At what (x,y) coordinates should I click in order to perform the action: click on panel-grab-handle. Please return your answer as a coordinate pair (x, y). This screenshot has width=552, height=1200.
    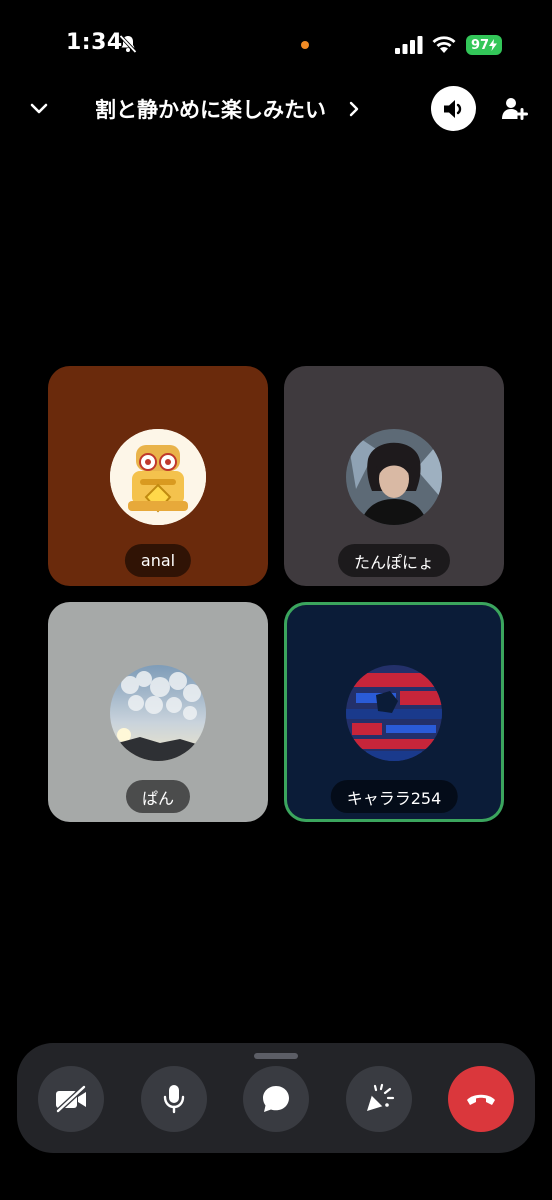
    Looking at the image, I should click on (276, 1056).